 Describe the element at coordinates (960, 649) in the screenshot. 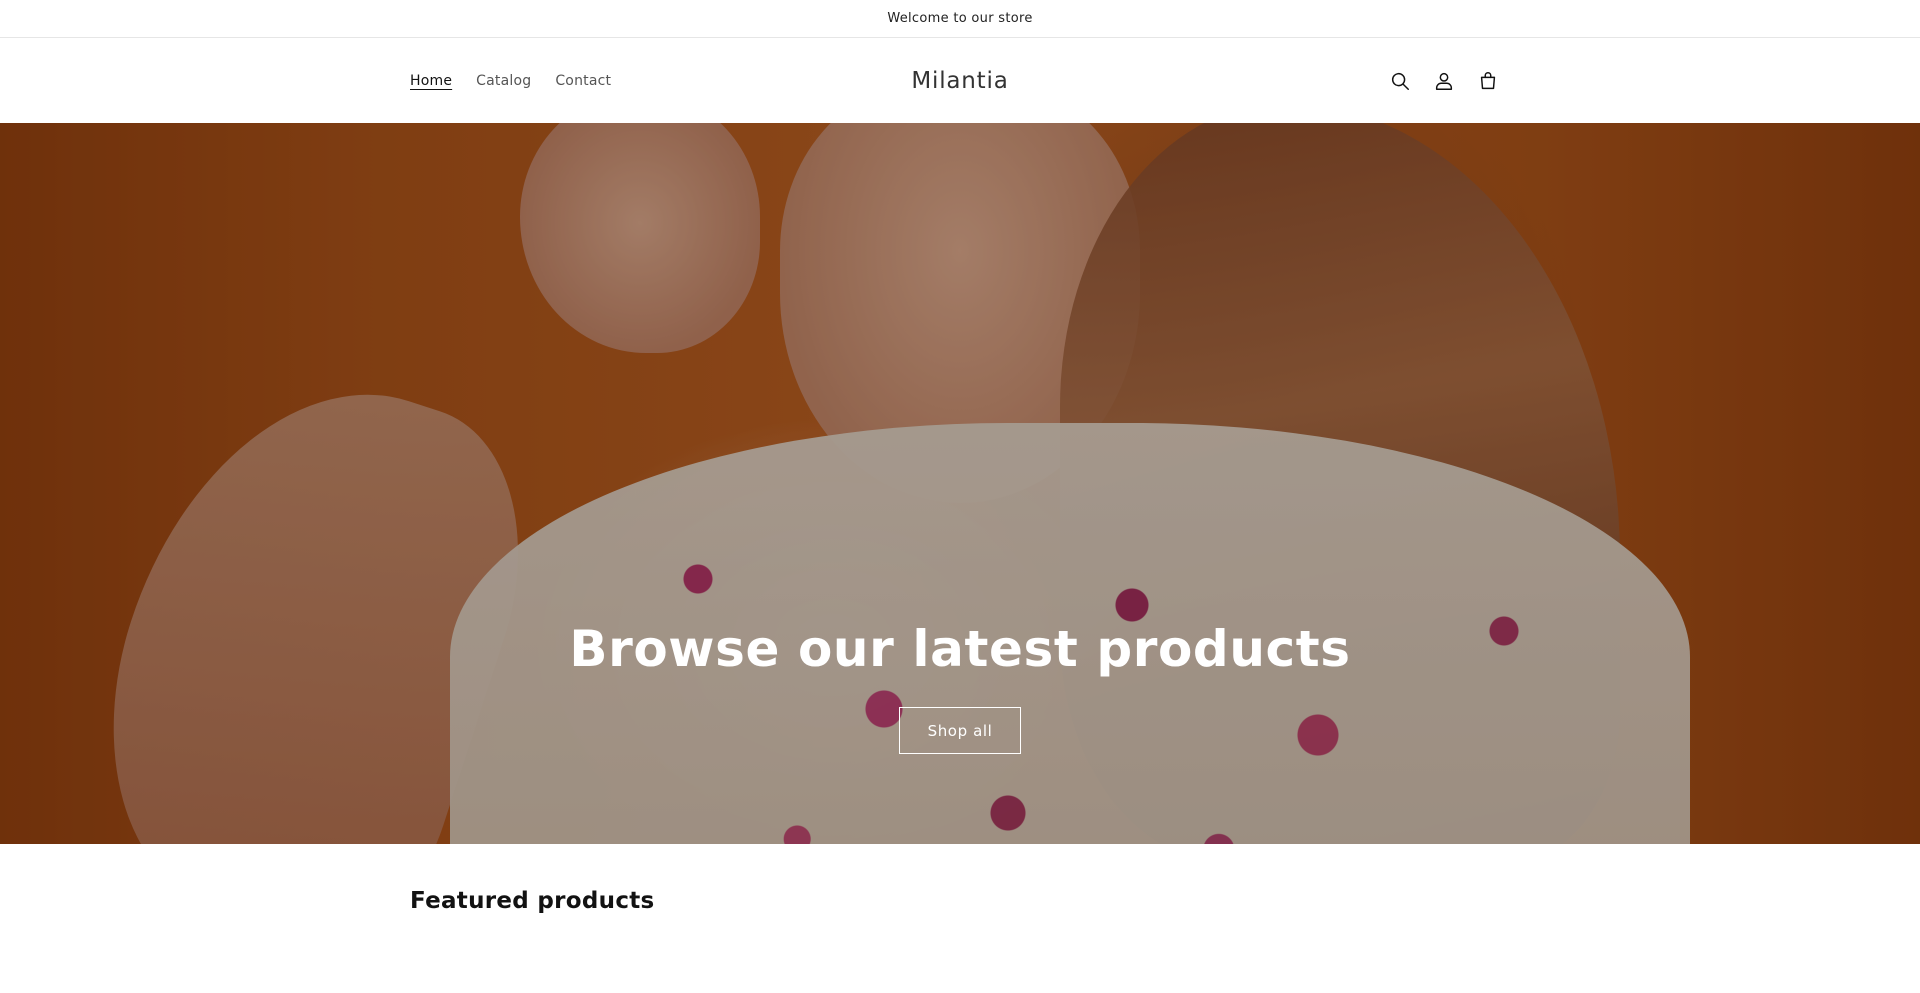

I see `hero-title: Browse our latest products` at that location.